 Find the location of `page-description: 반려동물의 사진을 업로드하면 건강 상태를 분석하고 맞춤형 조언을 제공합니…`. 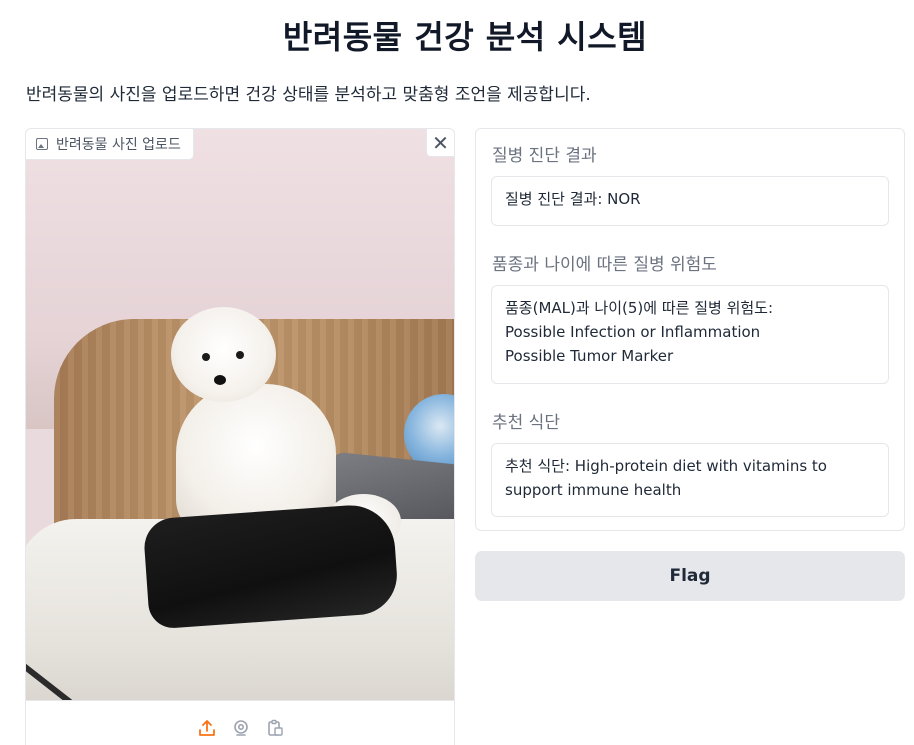

page-description: 반려동물의 사진을 업로드하면 건강 상태를 분석하고 맞춤형 조언을 제공합니… is located at coordinates (308, 95).